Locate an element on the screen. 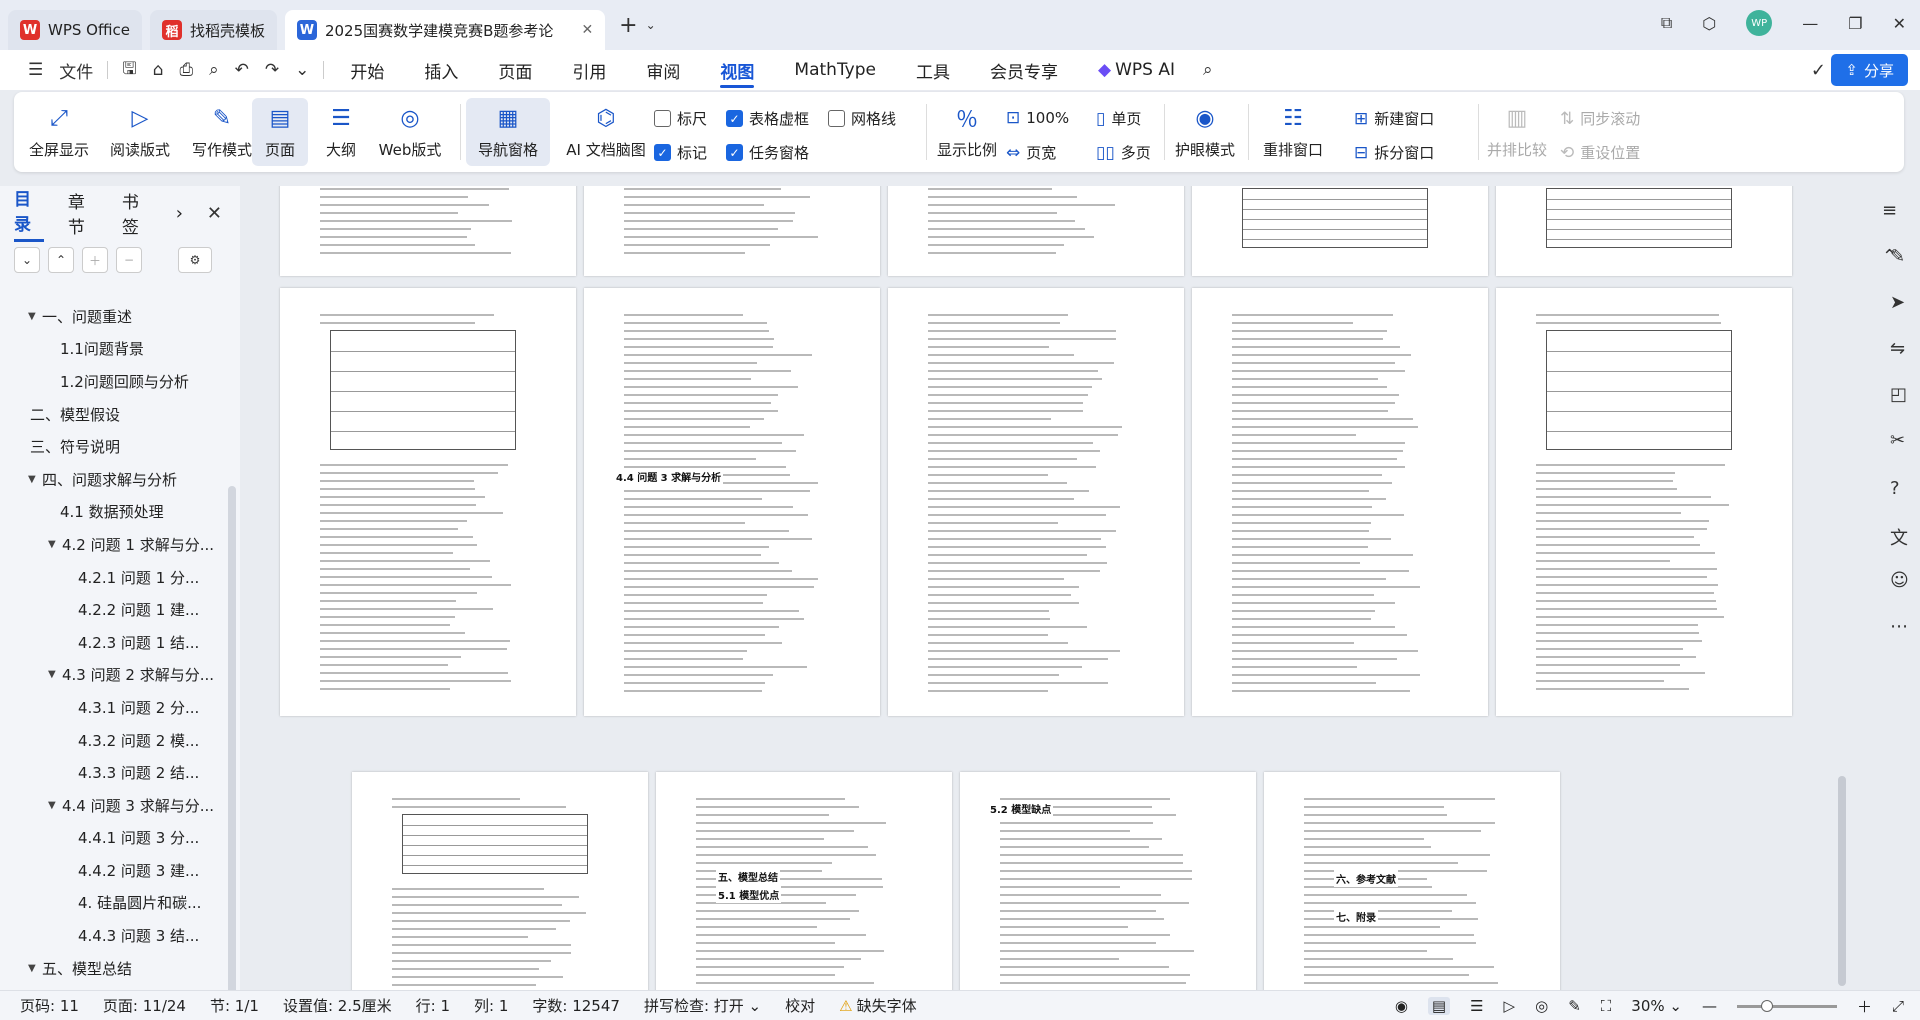 The image size is (1920, 1020). multi-page-button: ▯▯ 多页 is located at coordinates (1123, 152).